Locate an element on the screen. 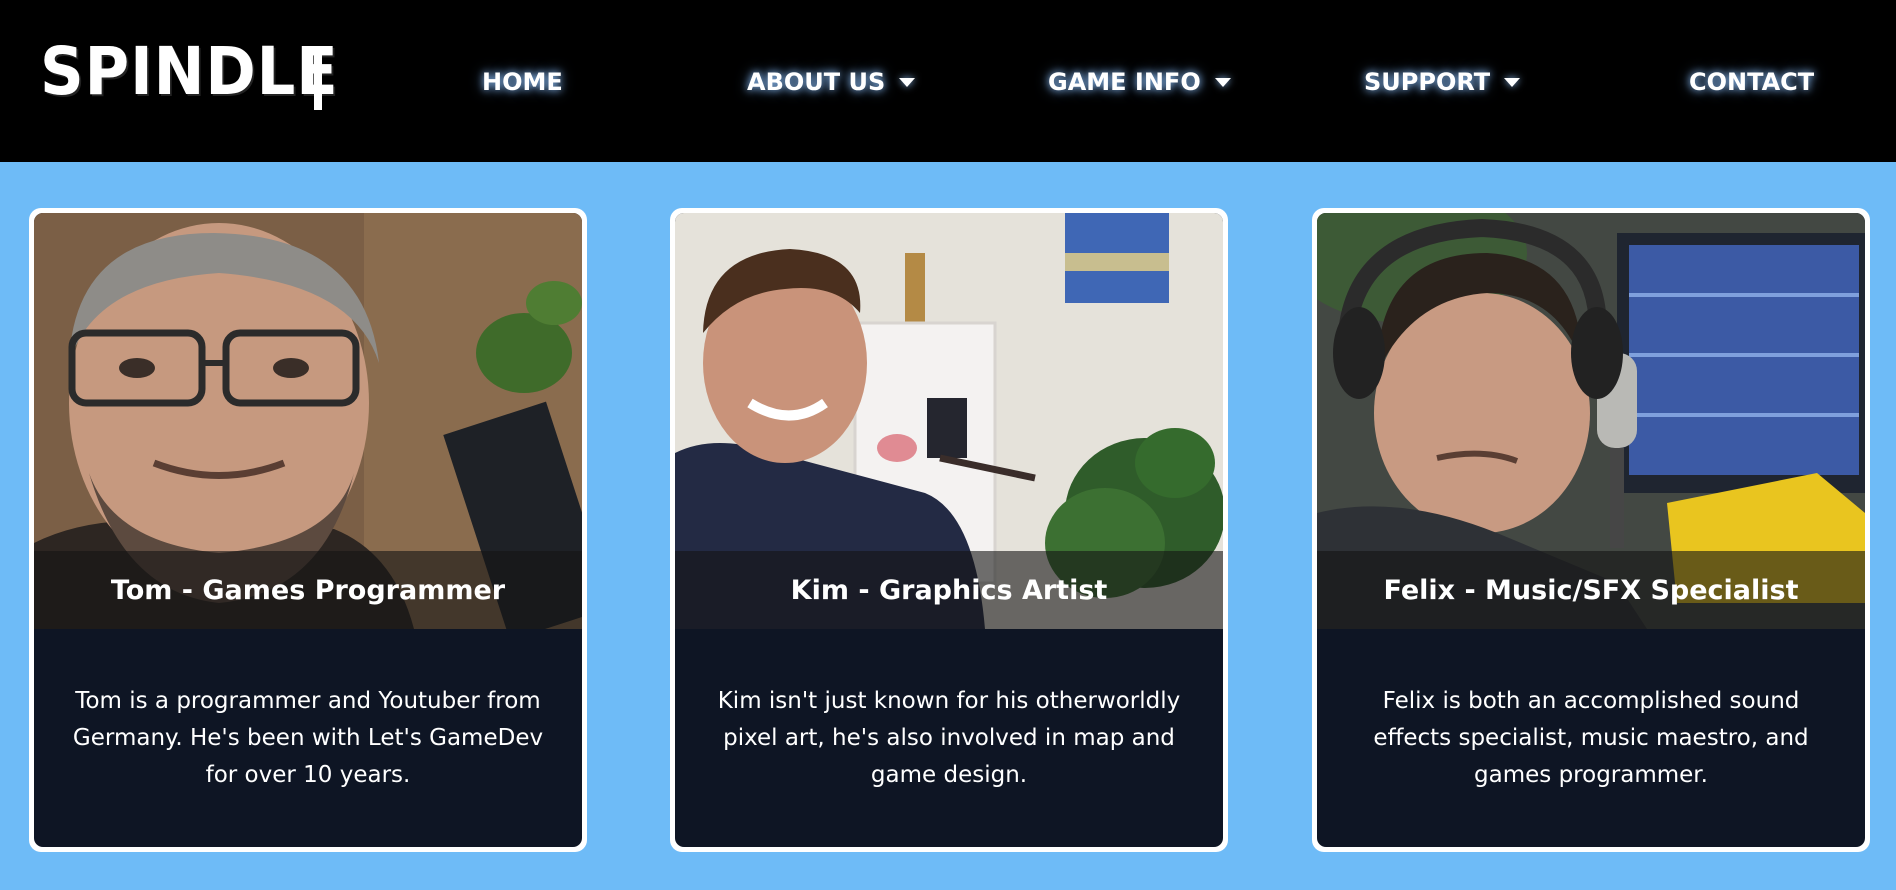  nav-support: SUPPORT is located at coordinates (1442, 82).